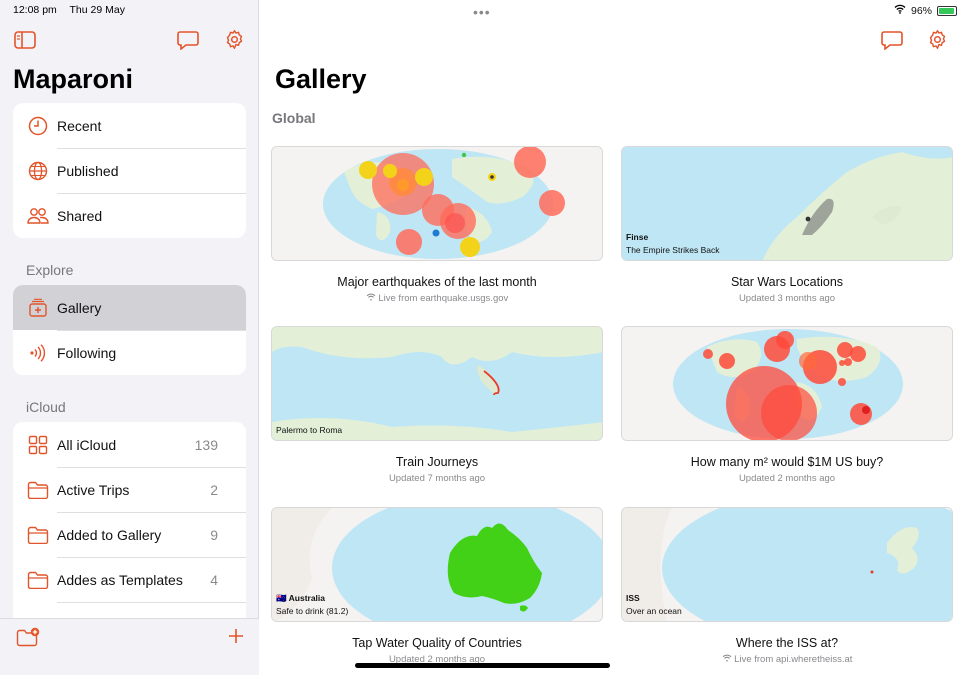 This screenshot has width=965, height=675. I want to click on map-caption-title: 🇦🇺 Australia, so click(301, 598).